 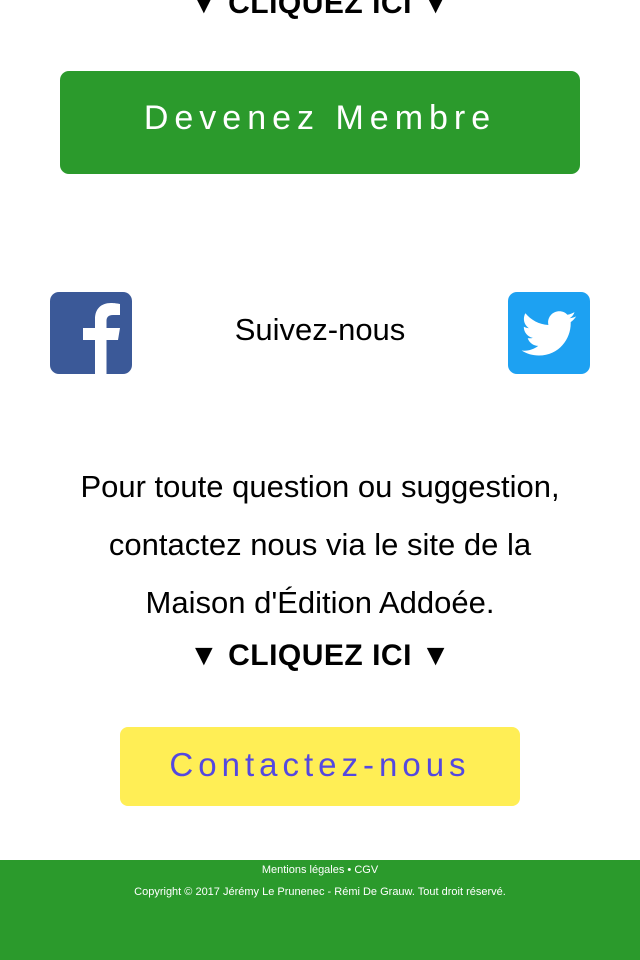 I want to click on contact-text-line: Pour toute question ou suggestion,, so click(x=320, y=486).